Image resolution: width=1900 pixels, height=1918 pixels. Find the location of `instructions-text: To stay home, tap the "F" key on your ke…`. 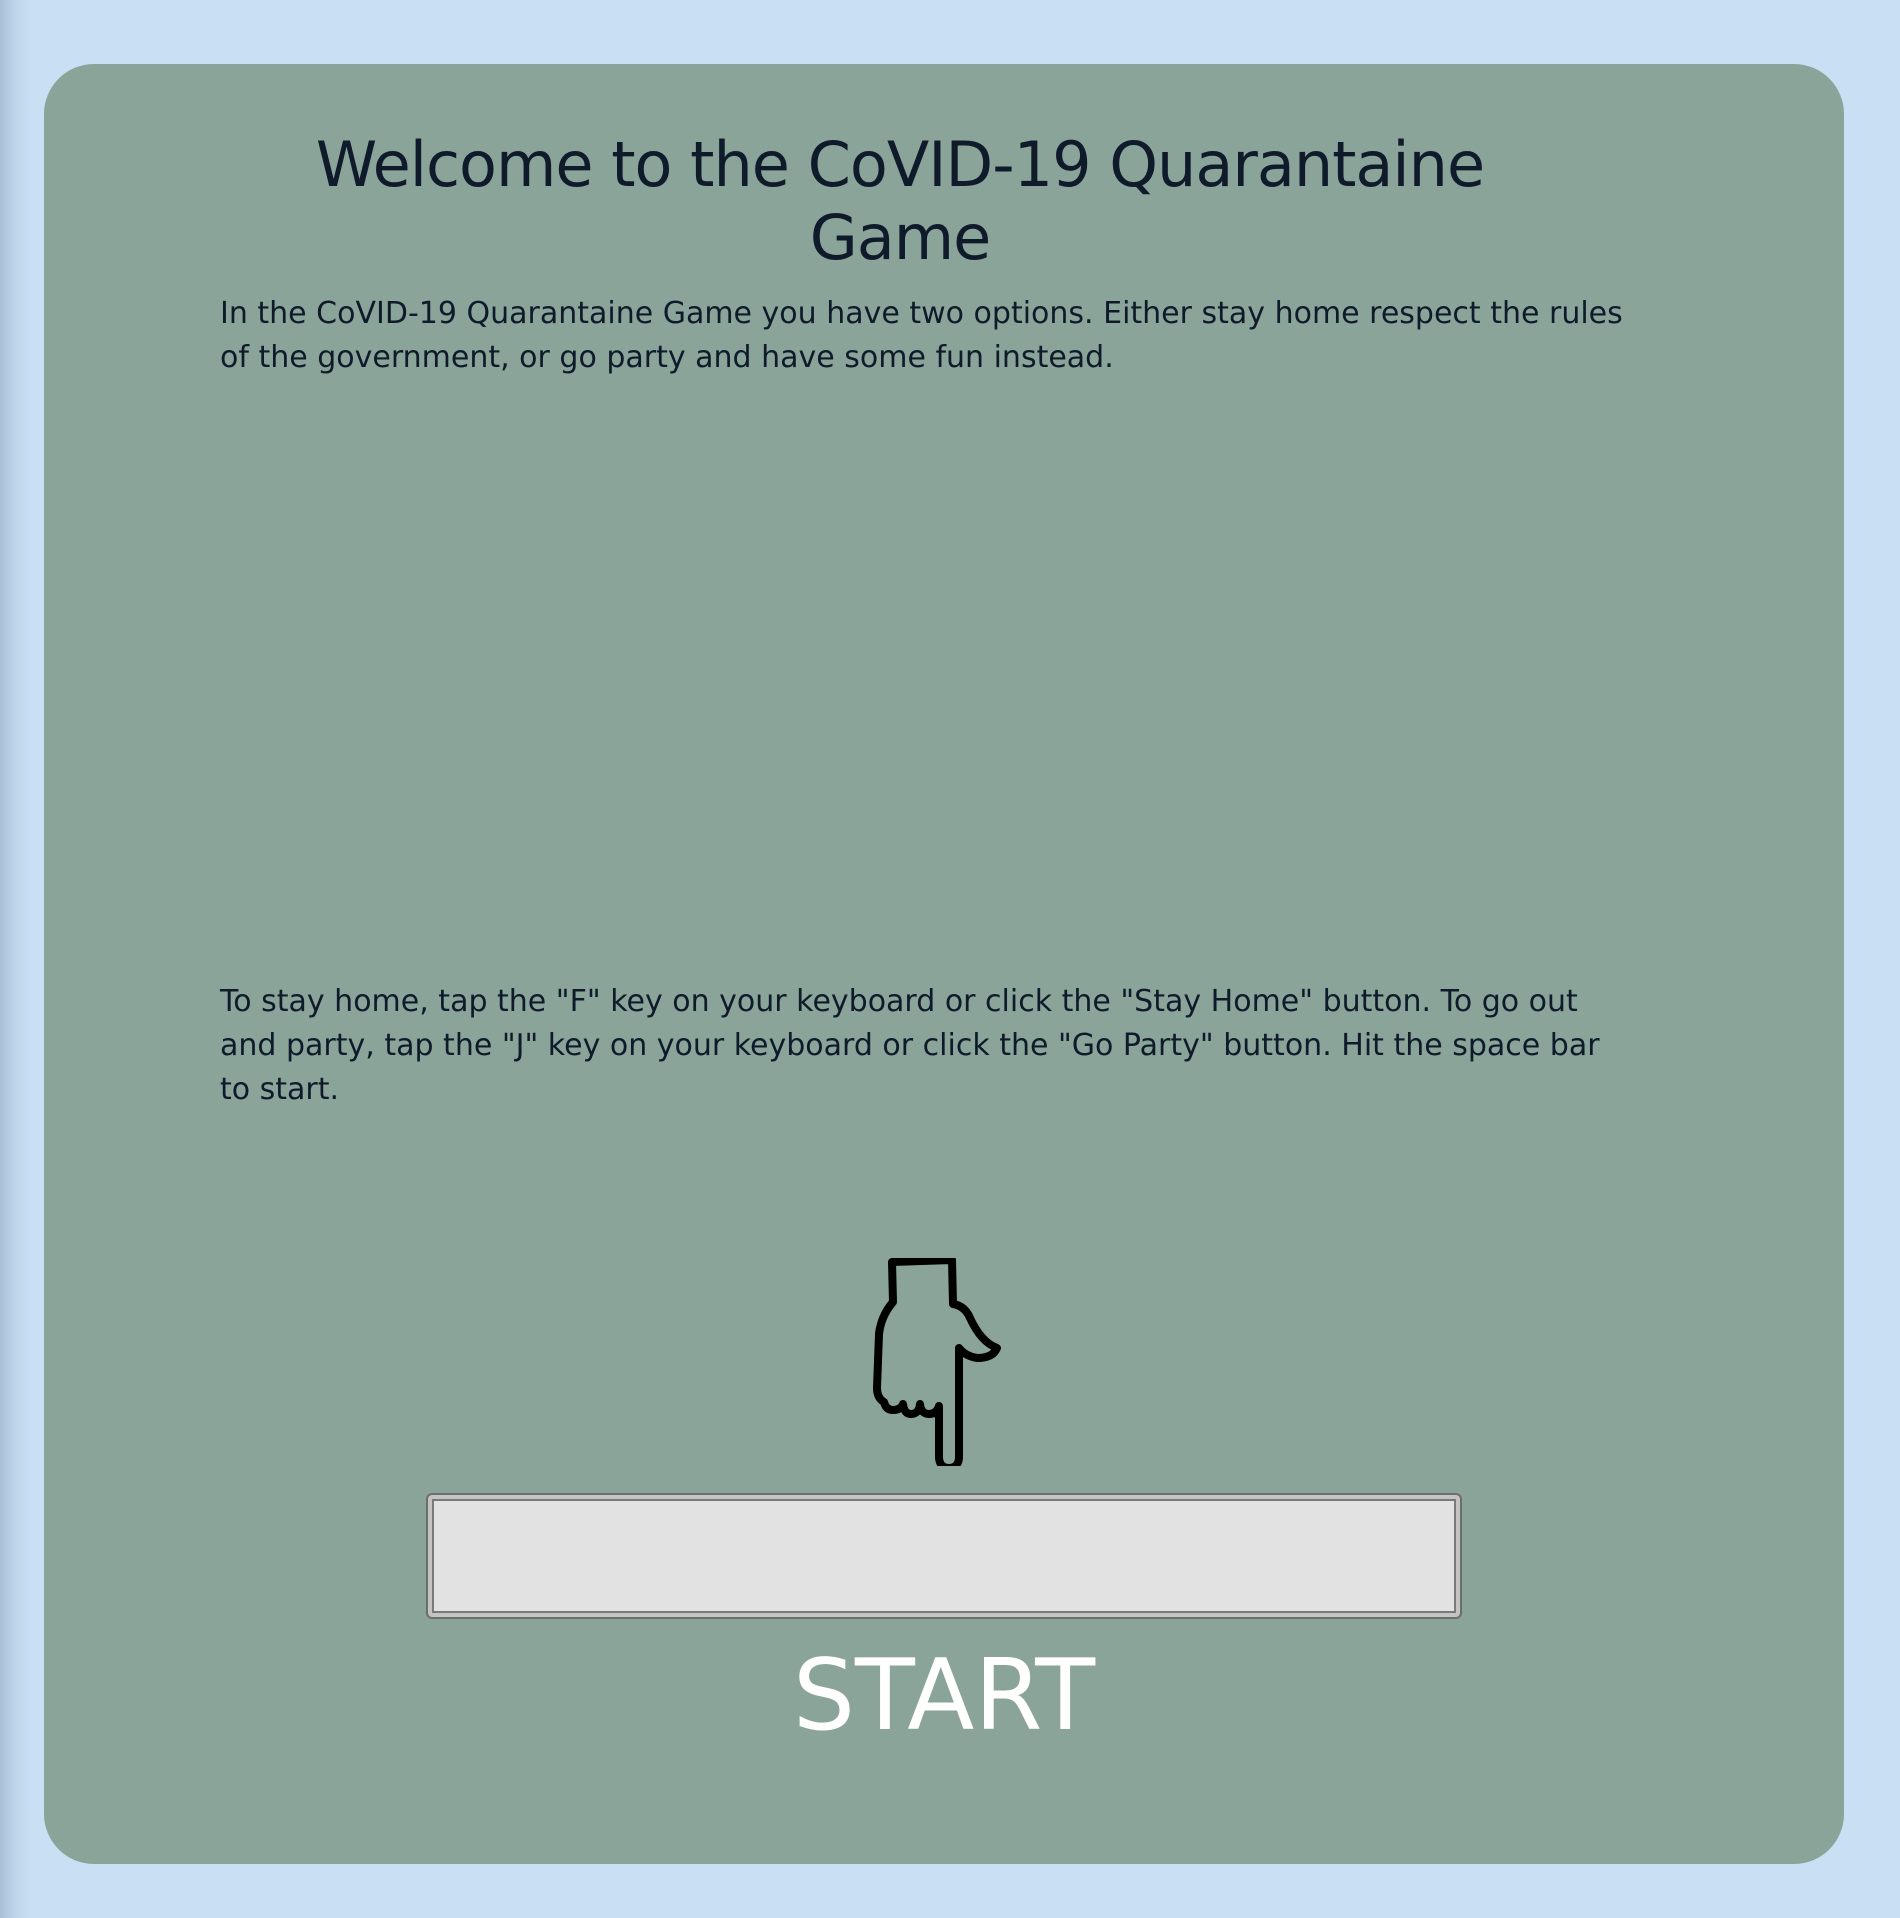

instructions-text: To stay home, tap the "F" key on your ke… is located at coordinates (910, 1045).